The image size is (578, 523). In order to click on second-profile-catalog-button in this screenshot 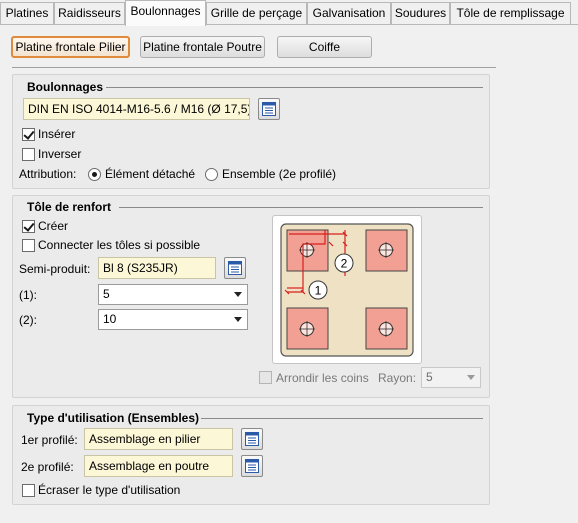, I will do `click(252, 466)`.